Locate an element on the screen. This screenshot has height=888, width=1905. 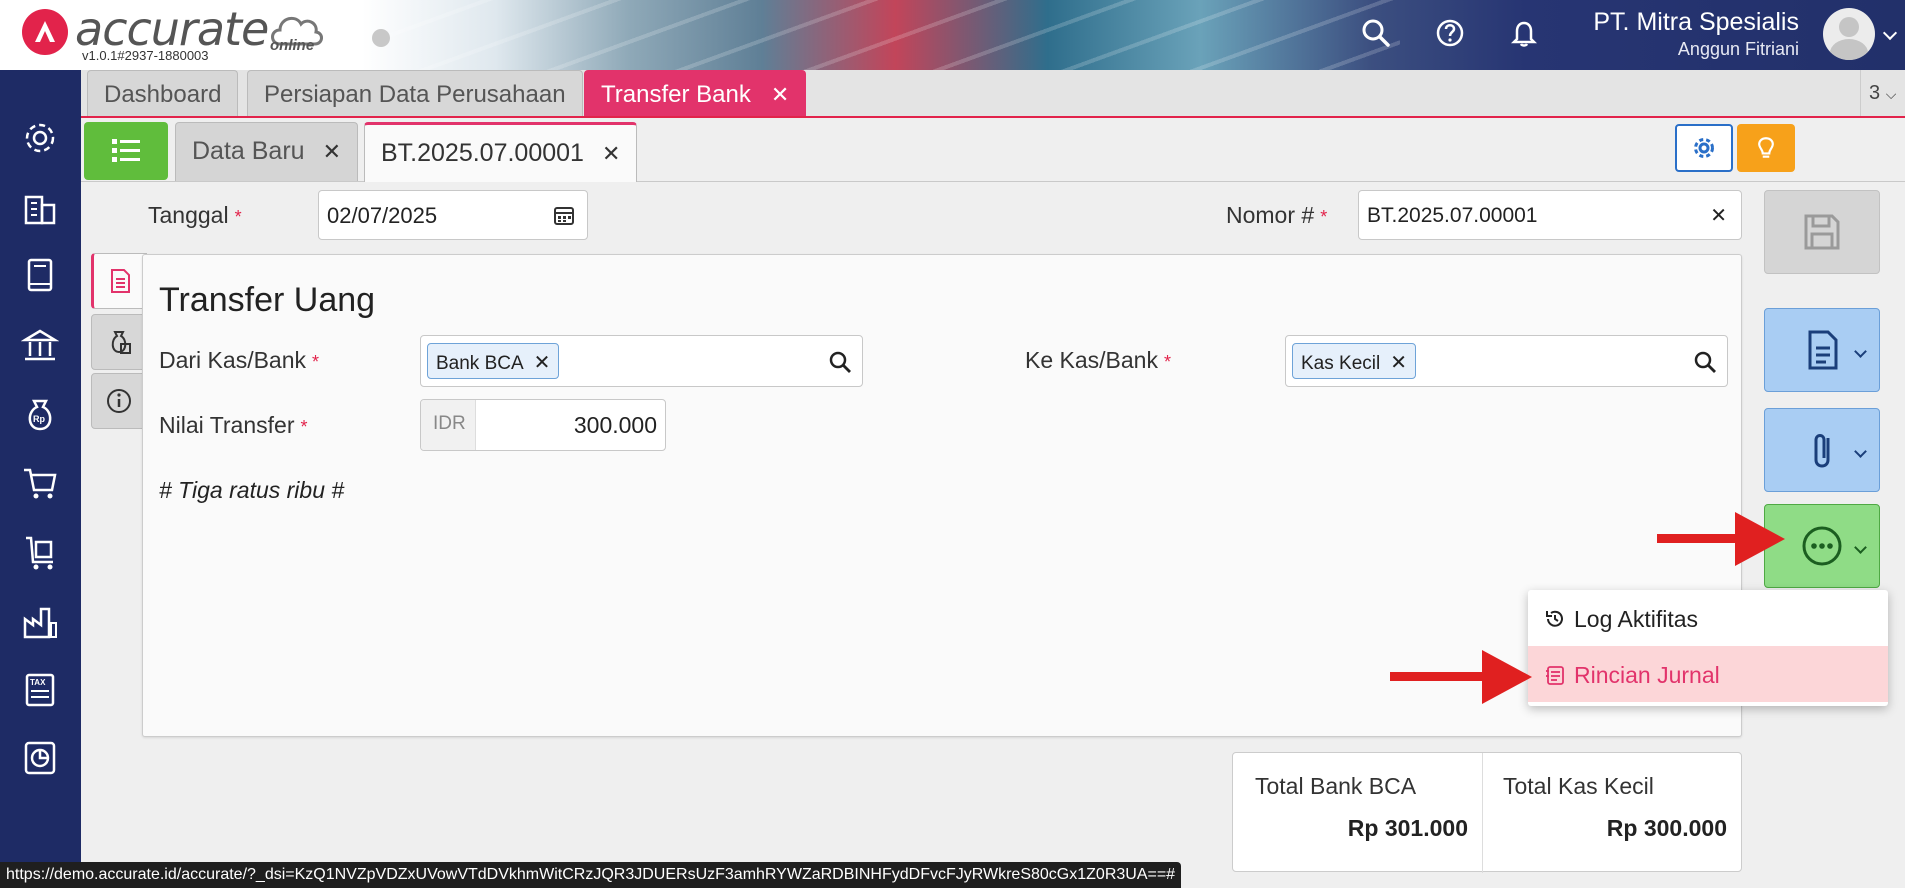
tab-transfer-bank: Transfer Bank ✕ is located at coordinates (695, 93).